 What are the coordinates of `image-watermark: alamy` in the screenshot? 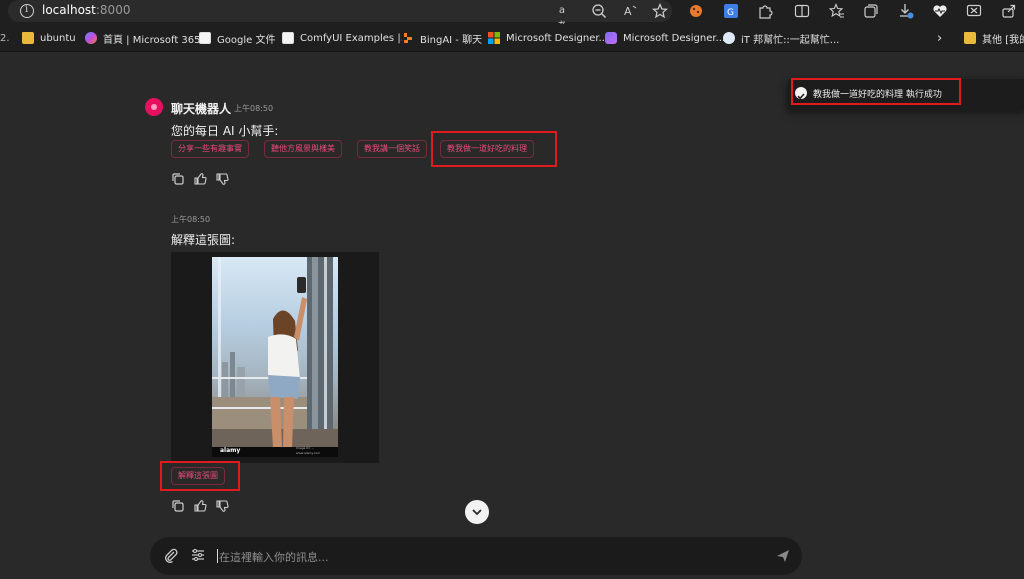 It's located at (230, 450).